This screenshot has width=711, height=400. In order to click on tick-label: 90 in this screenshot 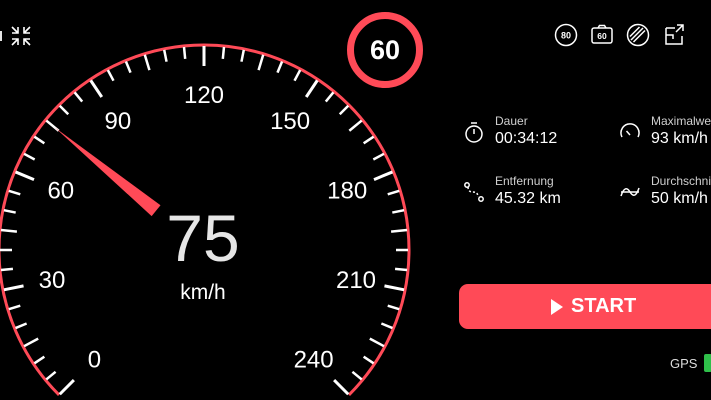, I will do `click(118, 121)`.